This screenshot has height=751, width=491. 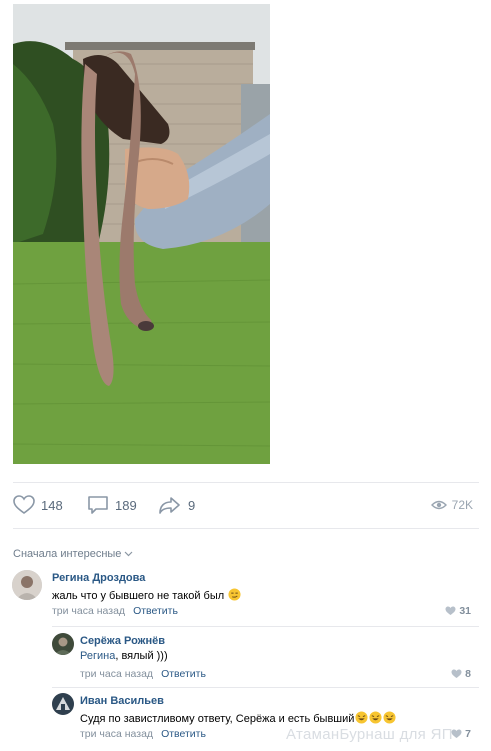 I want to click on smirk-emoji-icon, so click(x=234, y=594).